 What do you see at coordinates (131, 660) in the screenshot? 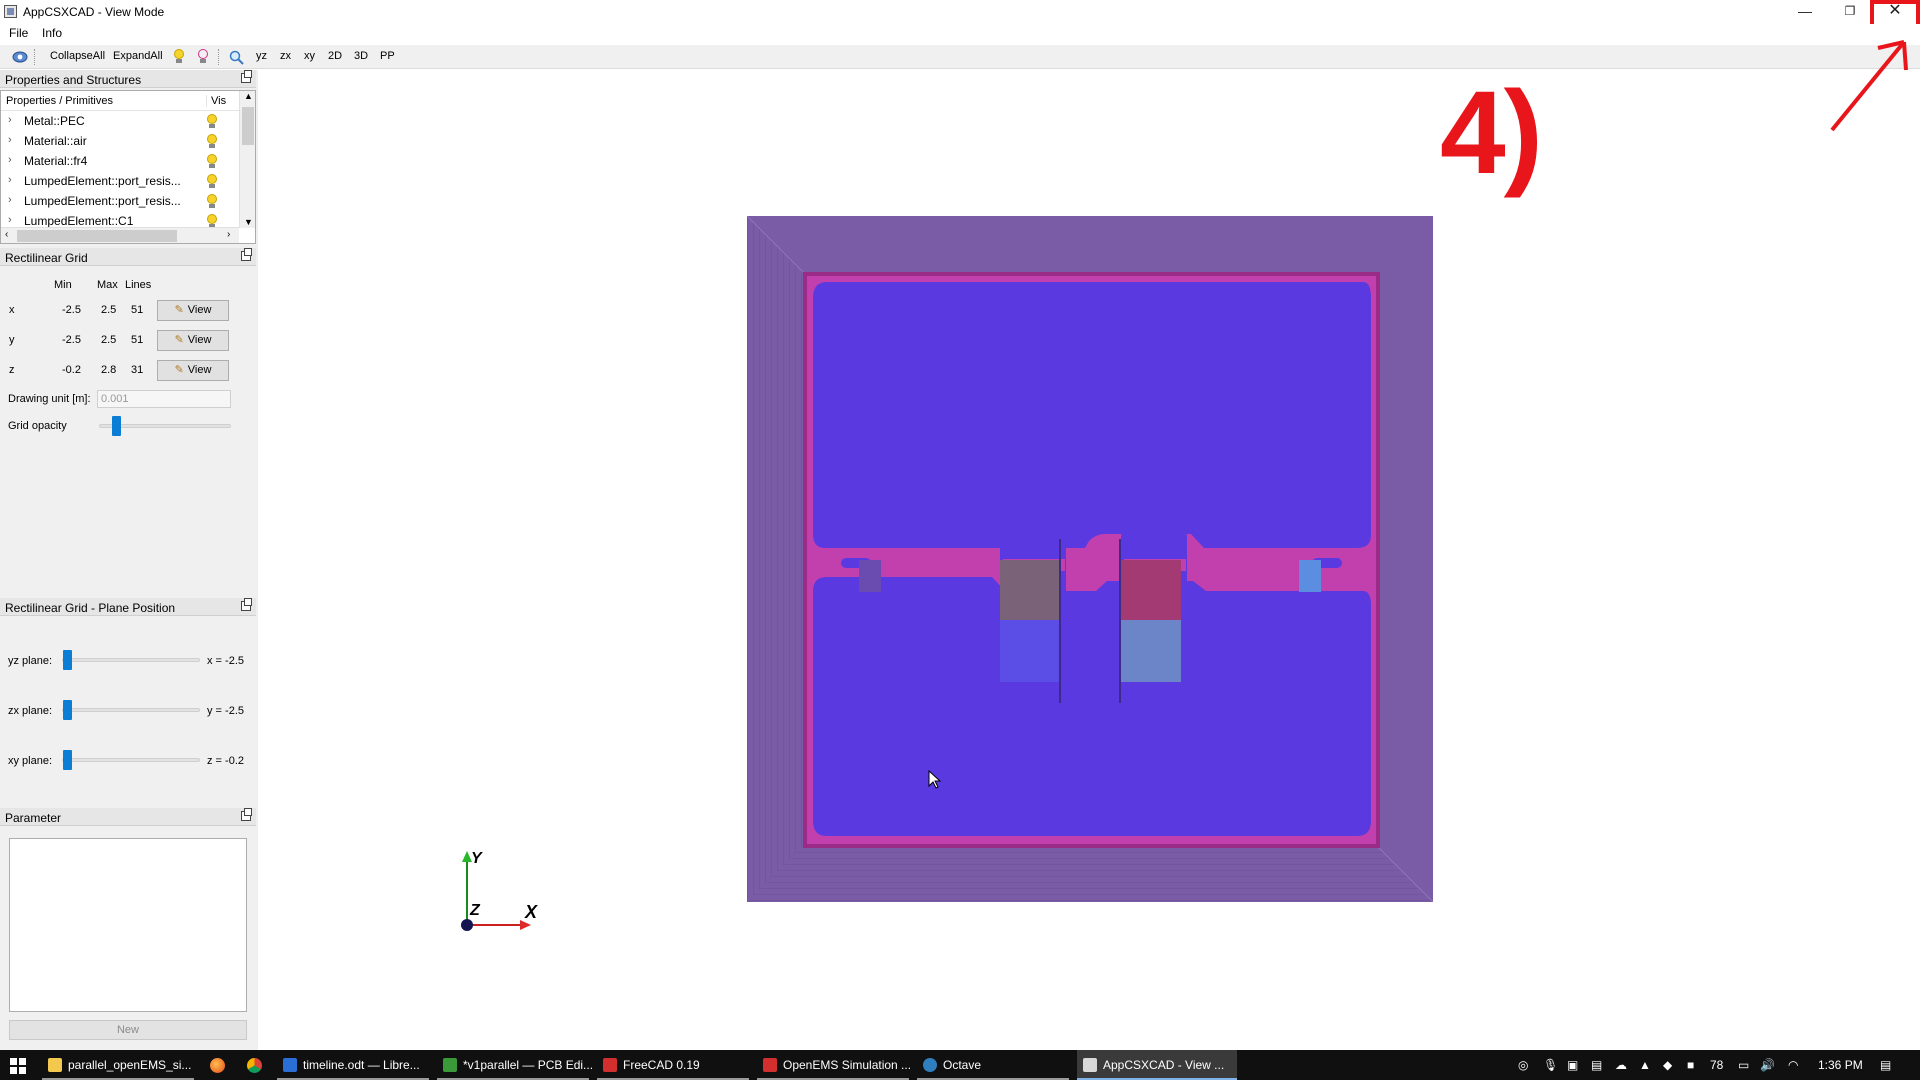
I see `yz-plane-slider` at bounding box center [131, 660].